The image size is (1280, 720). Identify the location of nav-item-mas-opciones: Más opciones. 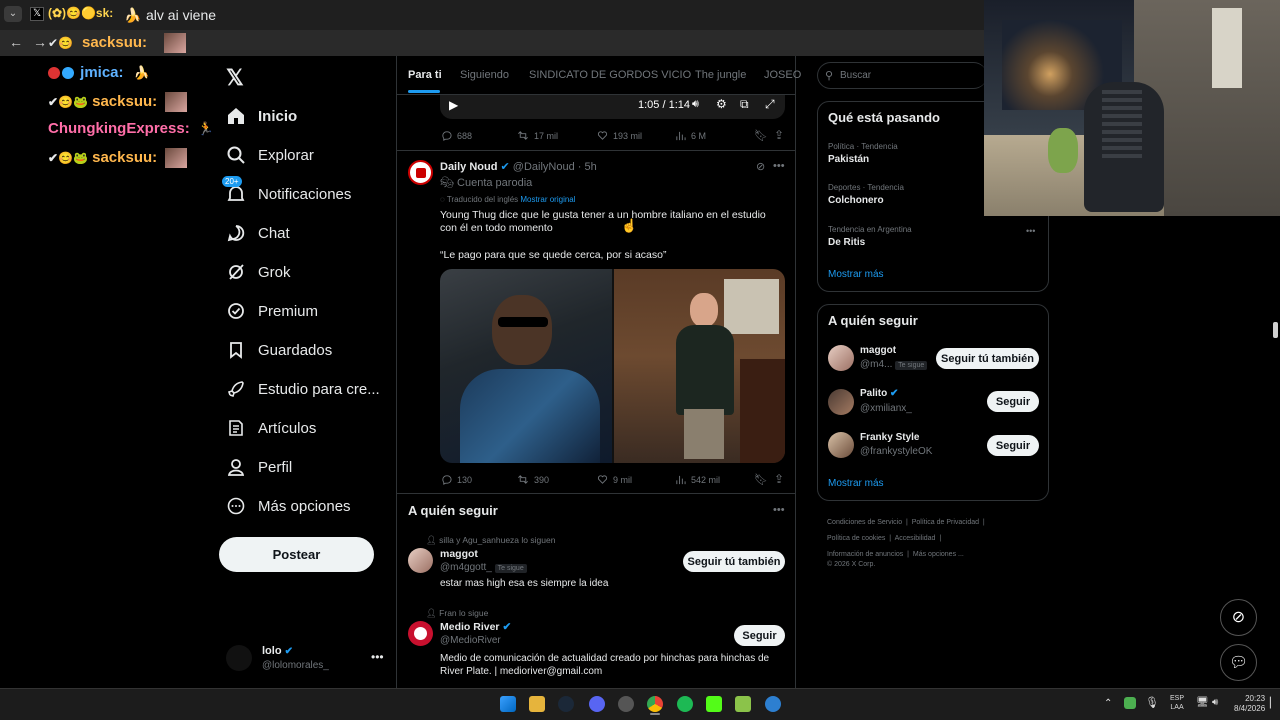
(288, 506).